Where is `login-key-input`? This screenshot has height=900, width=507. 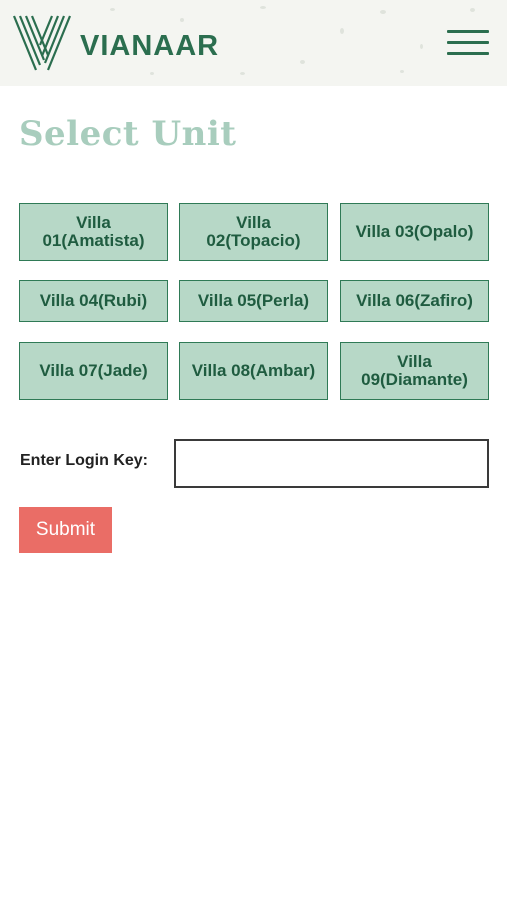 login-key-input is located at coordinates (331, 463).